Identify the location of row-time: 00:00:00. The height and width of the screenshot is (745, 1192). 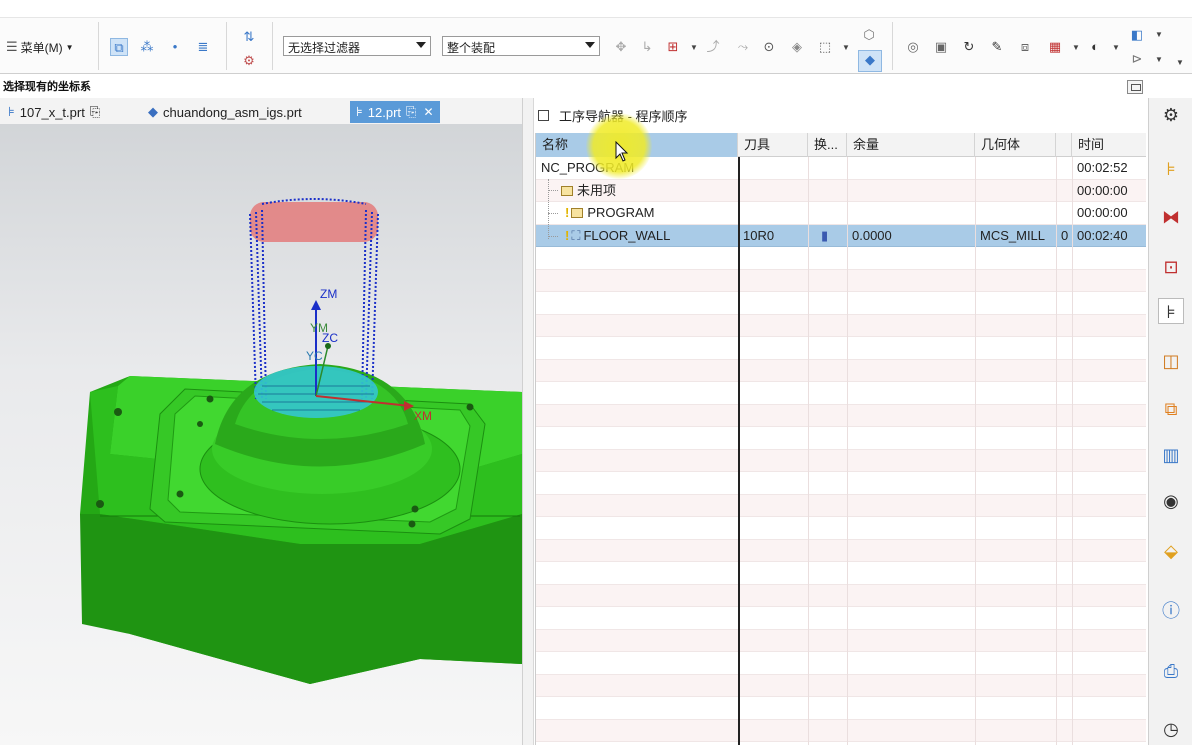
(1102, 212).